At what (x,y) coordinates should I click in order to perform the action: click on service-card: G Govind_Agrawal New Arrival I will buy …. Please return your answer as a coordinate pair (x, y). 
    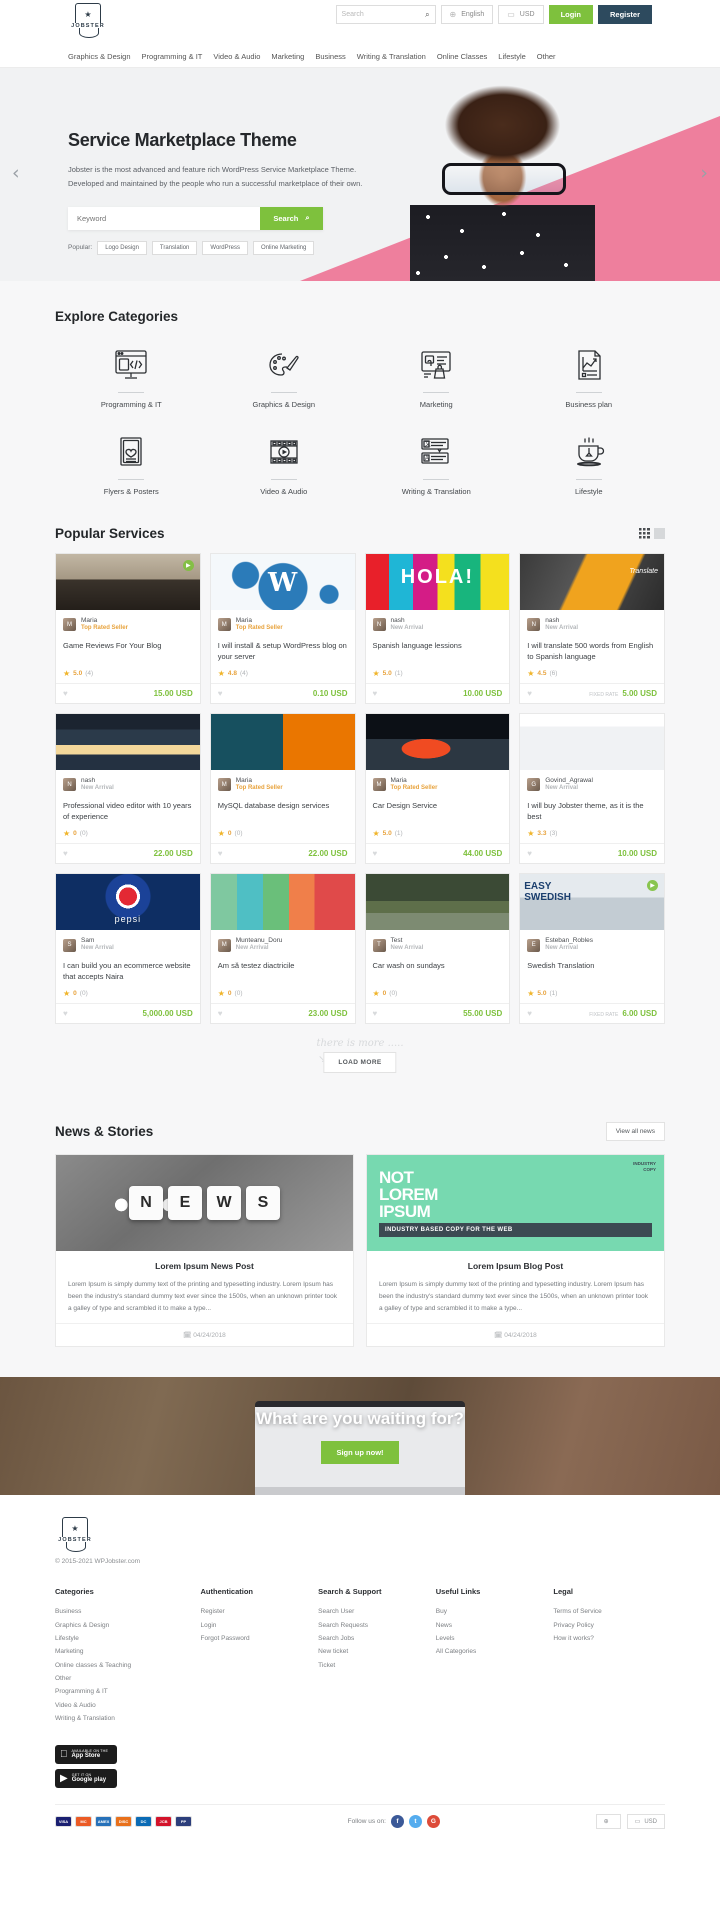
    Looking at the image, I should click on (592, 789).